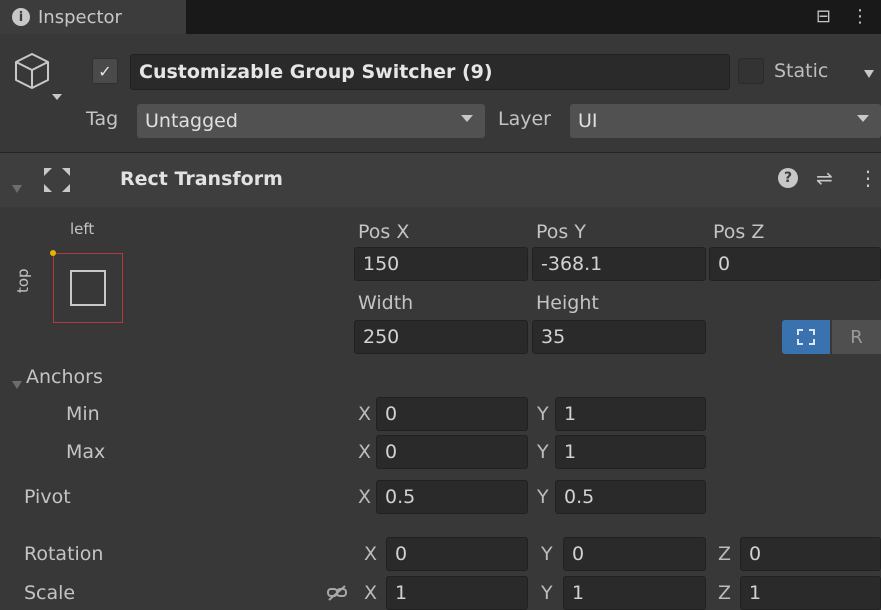 This screenshot has width=881, height=610. I want to click on more-menu-icon: ⋮, so click(860, 16).